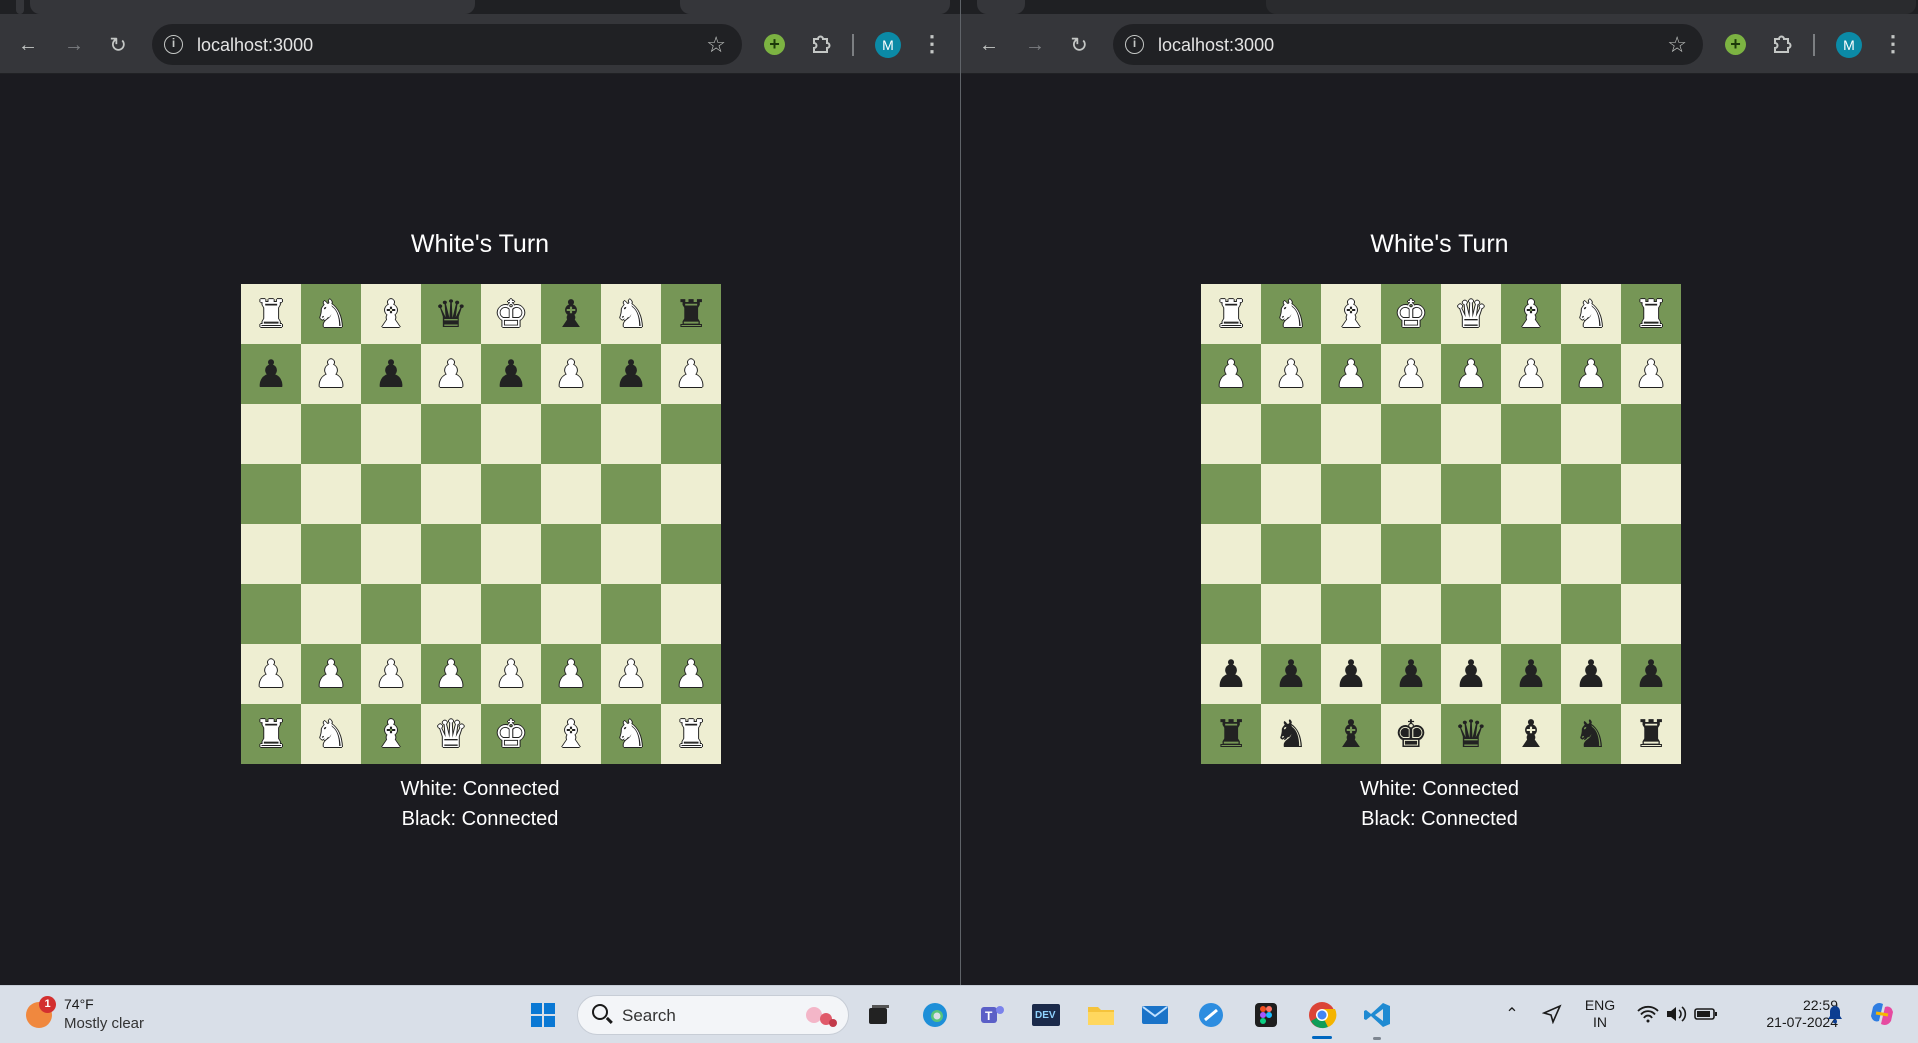  I want to click on black-queen-piece-icon: ♛, so click(451, 314).